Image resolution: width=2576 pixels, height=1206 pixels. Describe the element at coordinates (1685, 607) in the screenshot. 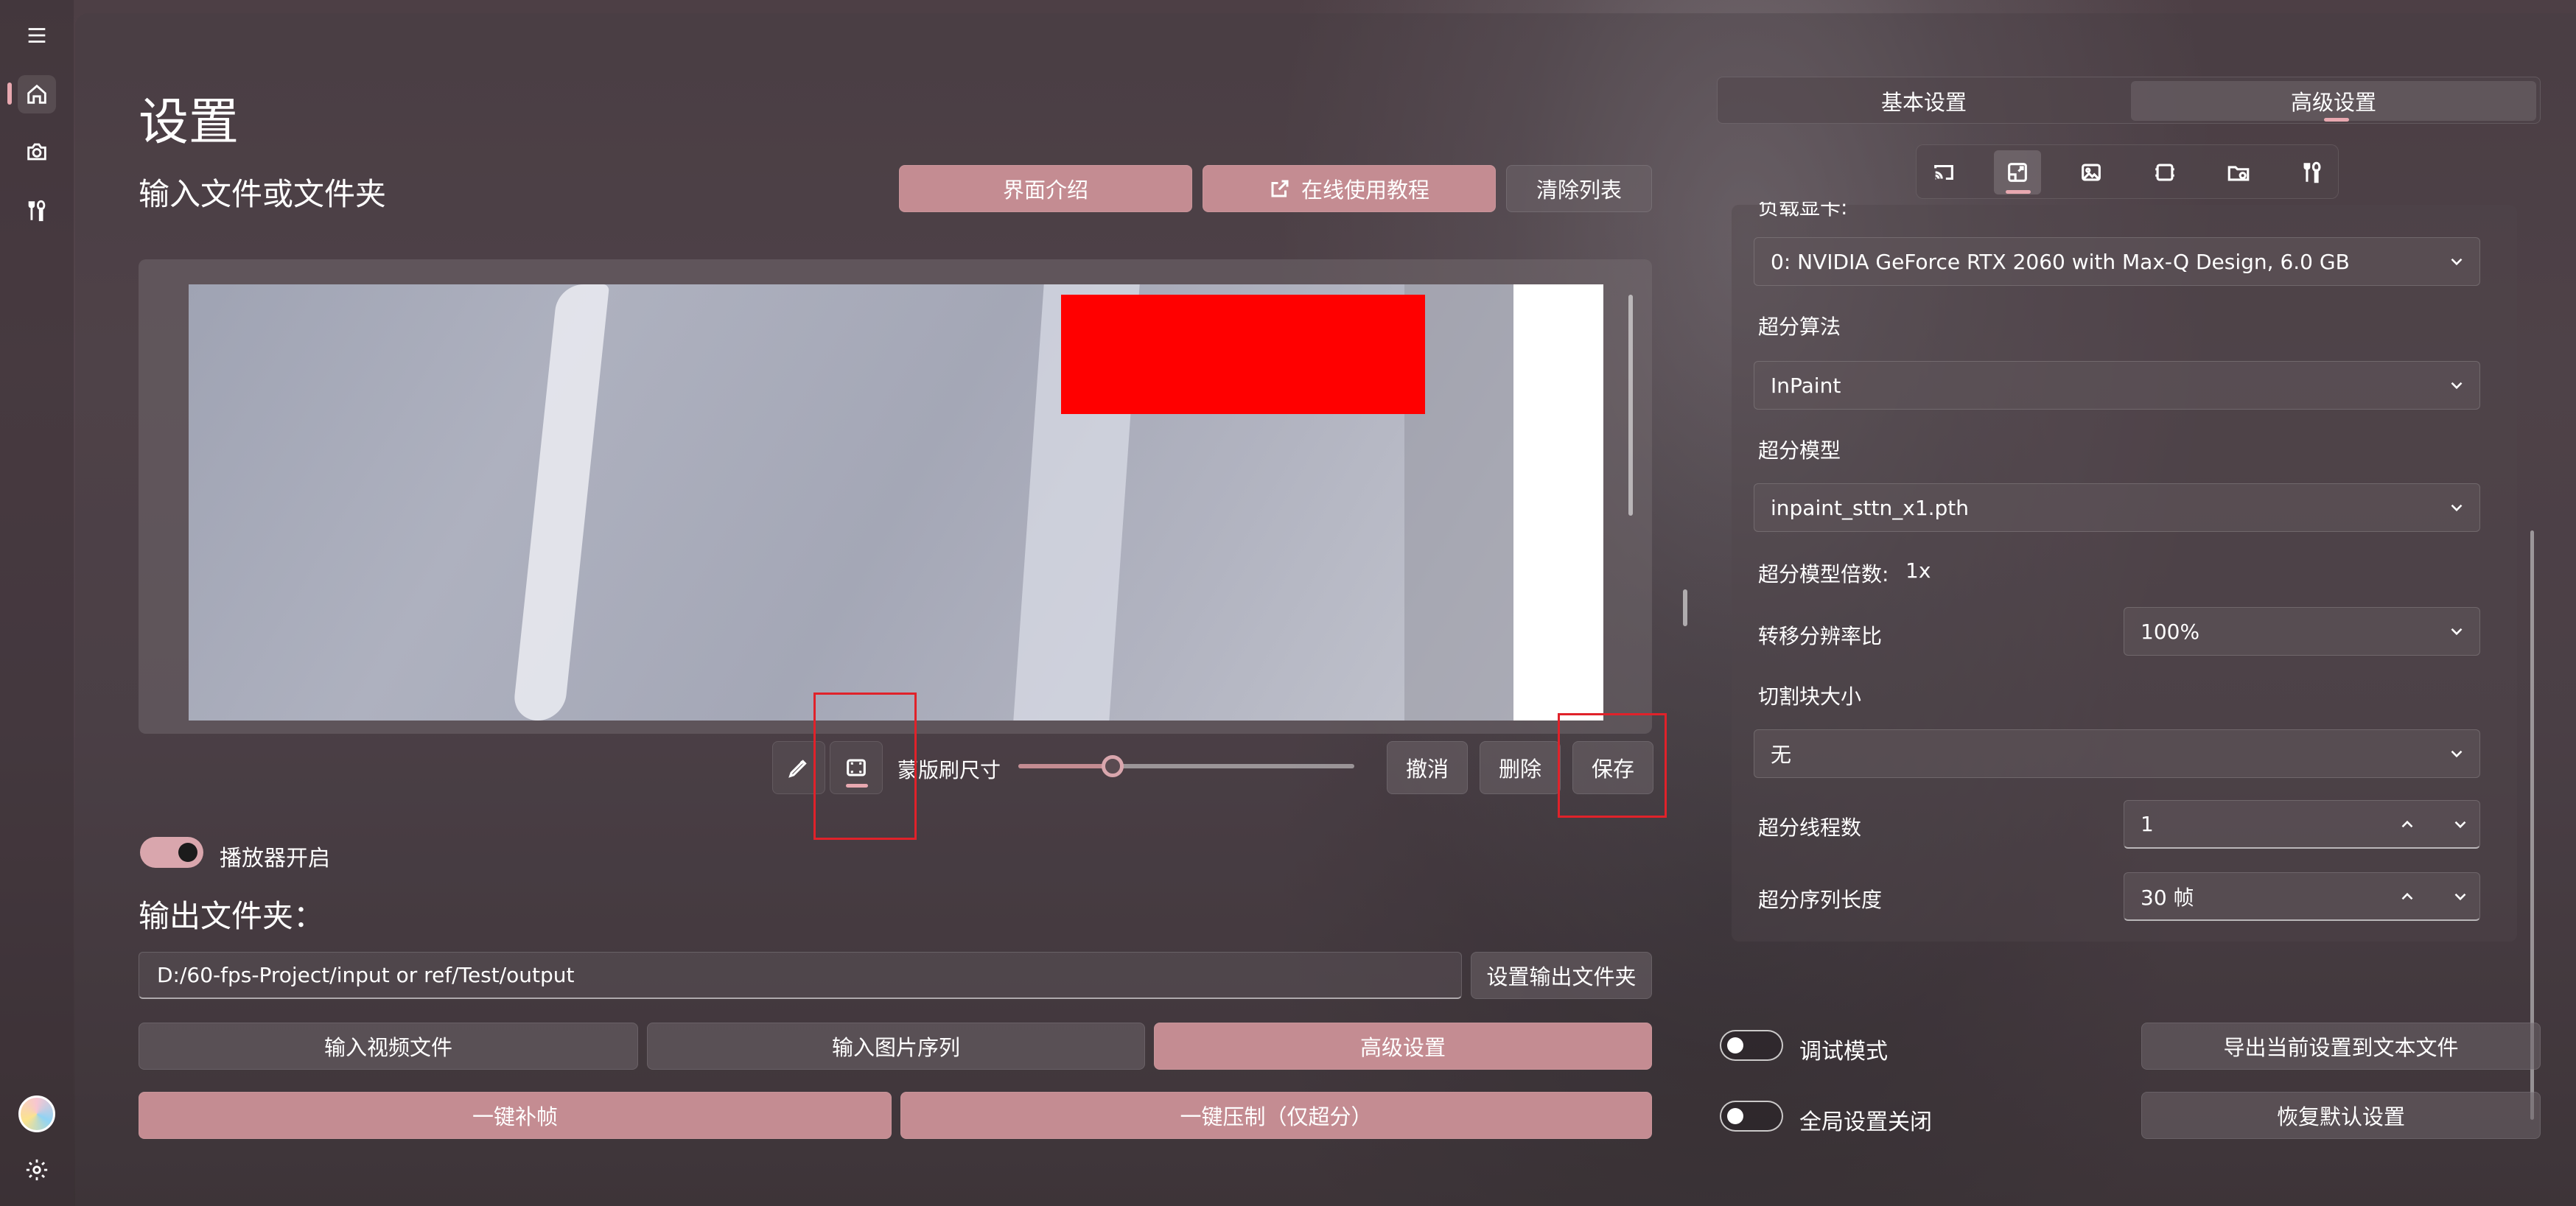

I see `main-scrollbar` at that location.